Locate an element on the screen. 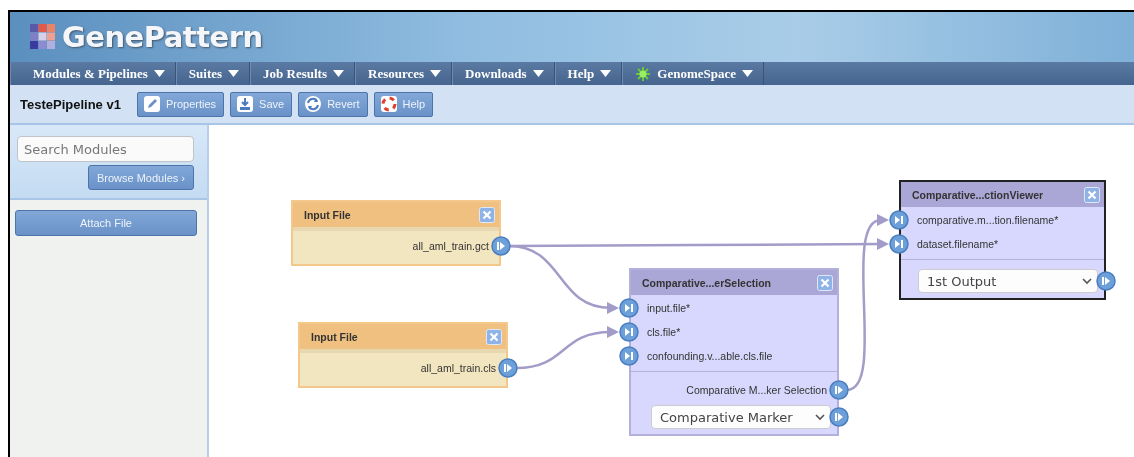 The width and height of the screenshot is (1134, 457). search-field: Search Modules is located at coordinates (105, 149).